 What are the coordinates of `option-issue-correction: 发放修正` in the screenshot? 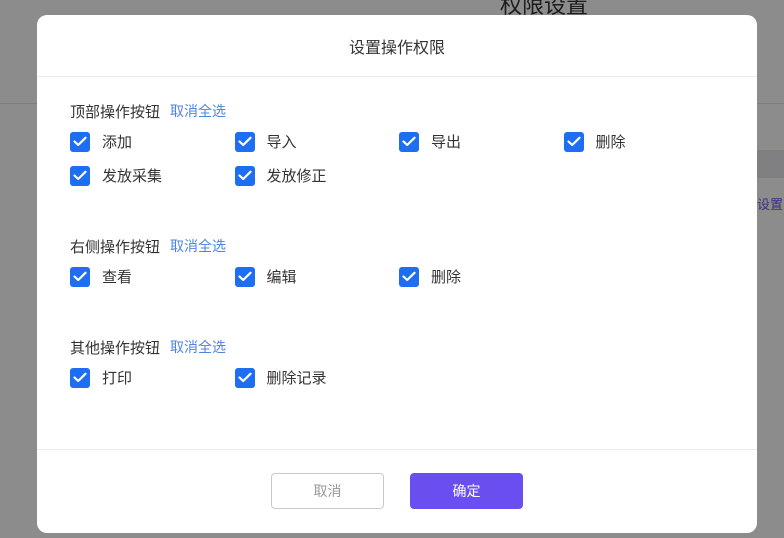 It's located at (317, 175).